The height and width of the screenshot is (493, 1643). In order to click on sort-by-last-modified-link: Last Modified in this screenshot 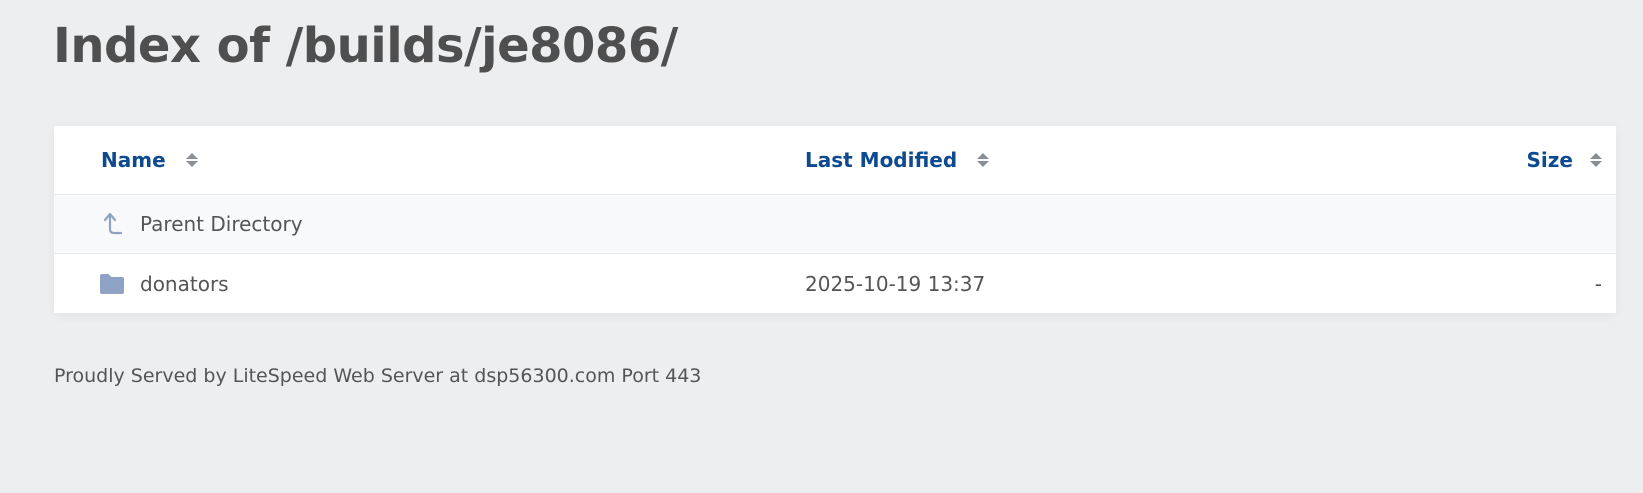, I will do `click(897, 160)`.